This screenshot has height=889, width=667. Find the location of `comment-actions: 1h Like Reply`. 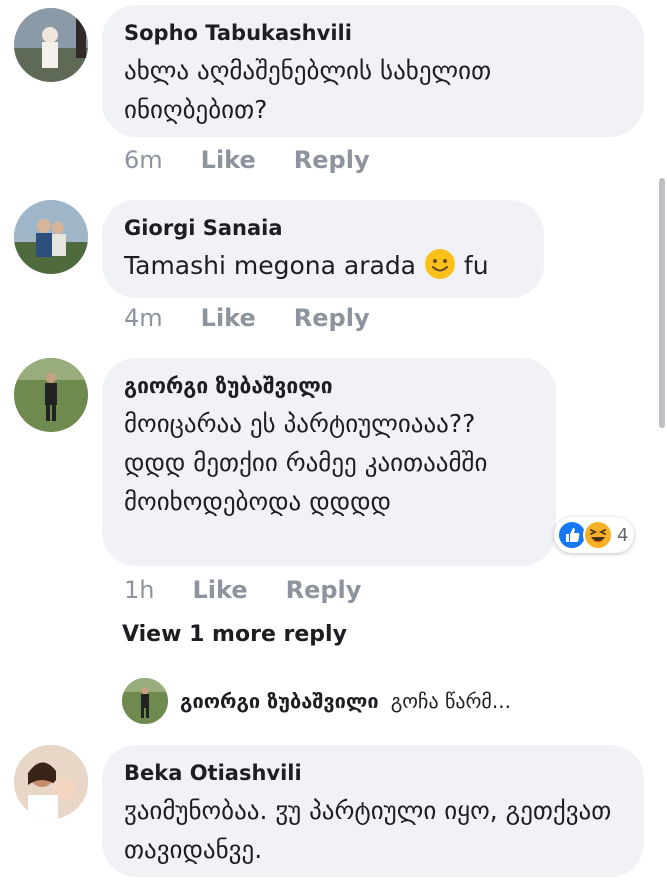

comment-actions: 1h Like Reply is located at coordinates (242, 590).